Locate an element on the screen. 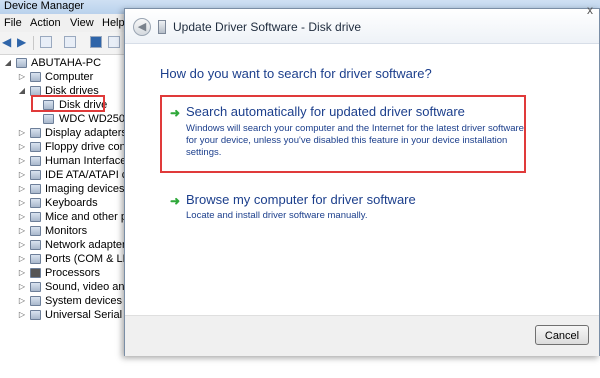 The height and width of the screenshot is (378, 600). properties-icon is located at coordinates (70, 42).